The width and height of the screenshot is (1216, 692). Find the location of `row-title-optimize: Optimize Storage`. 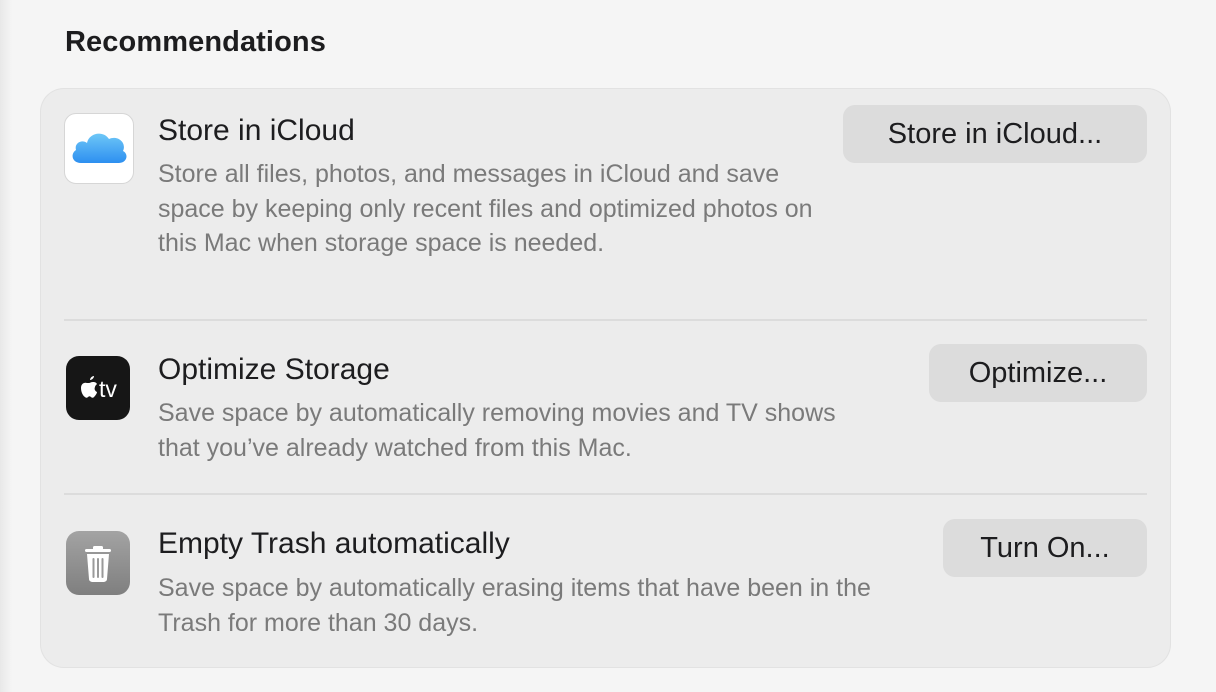

row-title-optimize: Optimize Storage is located at coordinates (274, 369).